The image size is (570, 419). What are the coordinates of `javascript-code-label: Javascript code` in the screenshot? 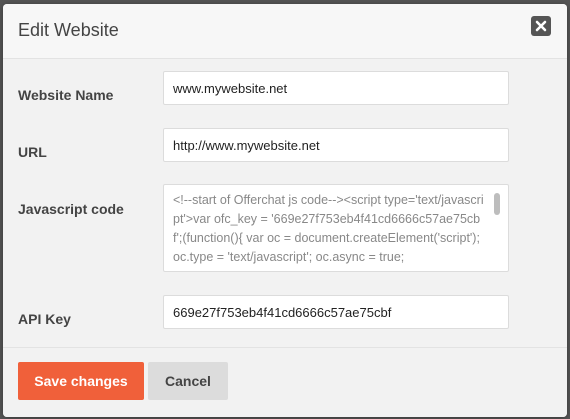 It's located at (71, 209).